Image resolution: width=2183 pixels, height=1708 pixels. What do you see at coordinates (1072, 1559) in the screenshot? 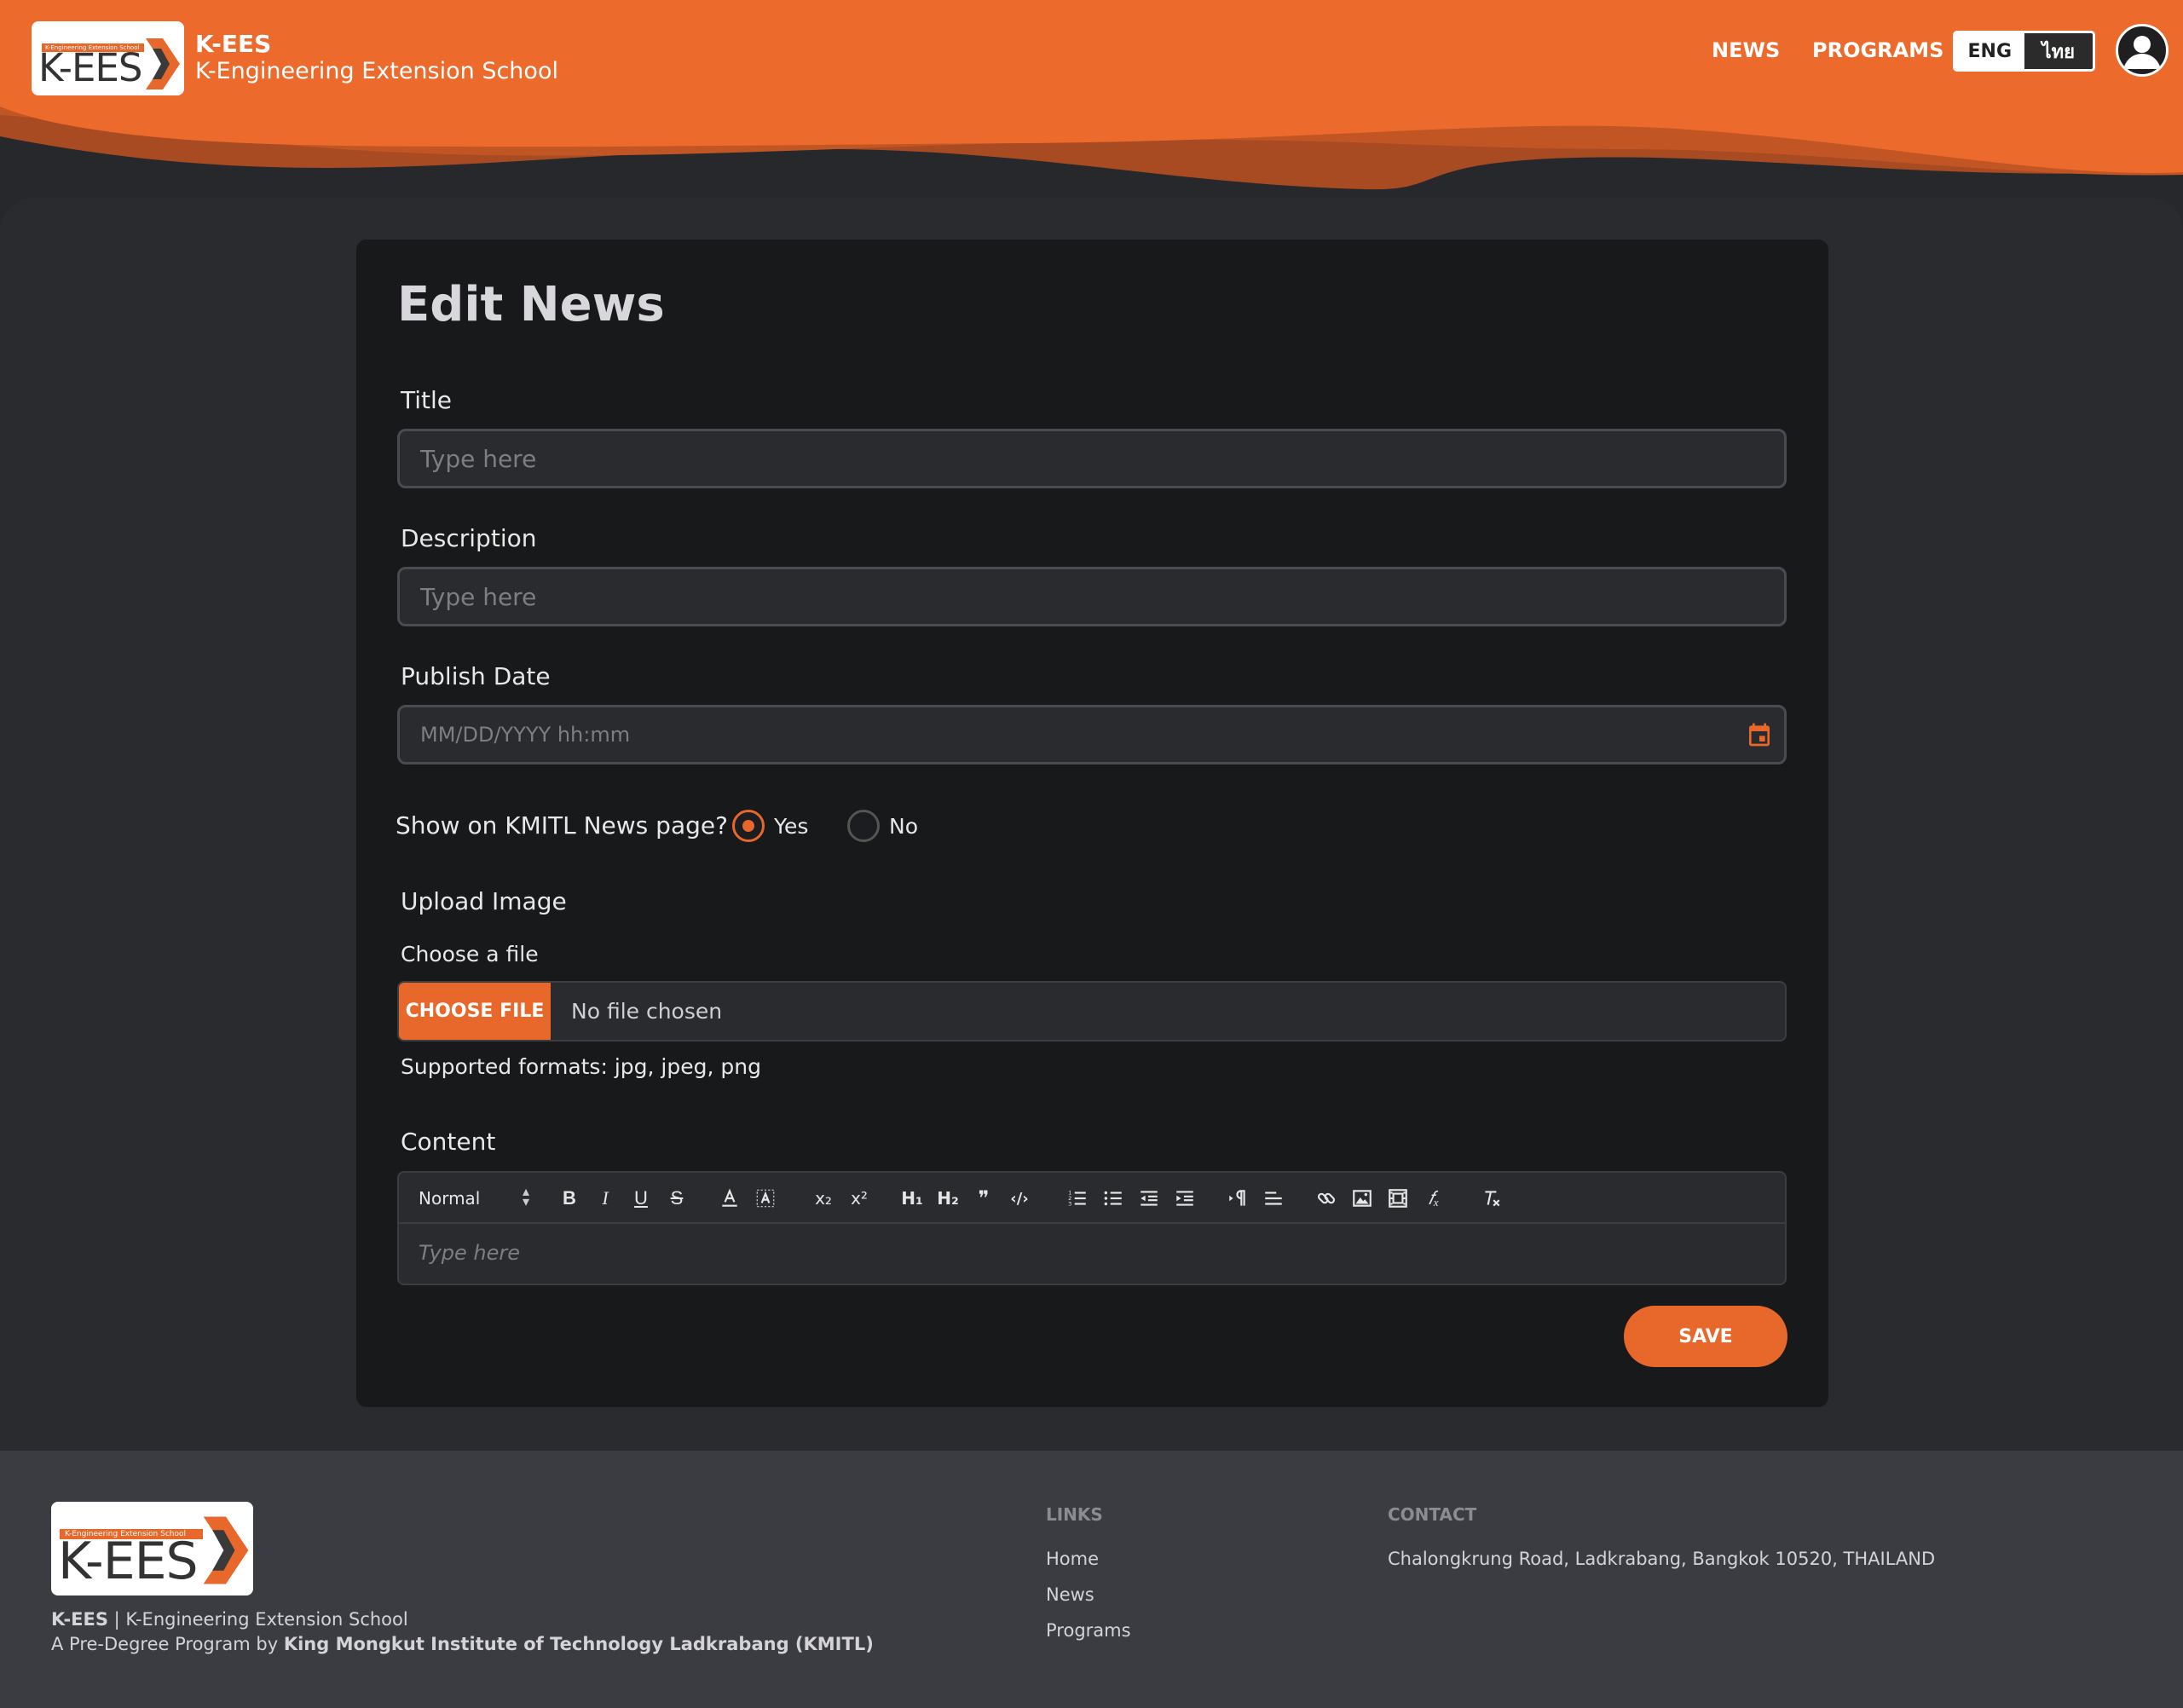
I see `footer-link-home: Home` at bounding box center [1072, 1559].